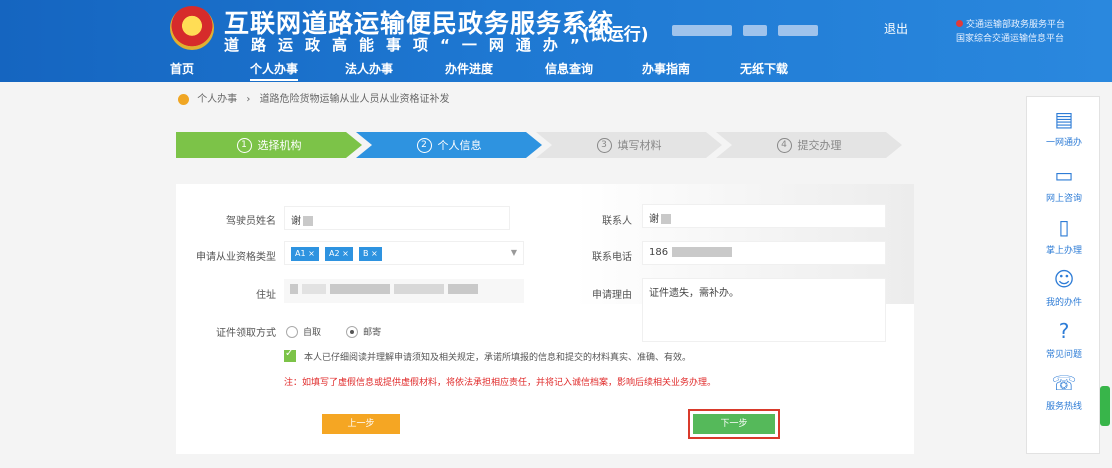  I want to click on phone-value: 186, so click(659, 252).